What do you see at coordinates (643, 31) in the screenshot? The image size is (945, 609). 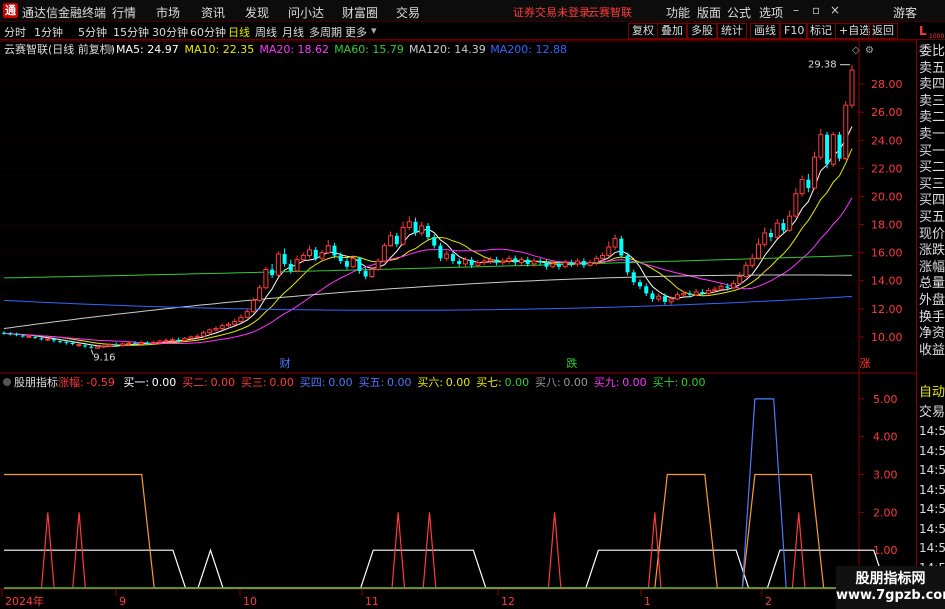 I see `fq-button: 复权` at bounding box center [643, 31].